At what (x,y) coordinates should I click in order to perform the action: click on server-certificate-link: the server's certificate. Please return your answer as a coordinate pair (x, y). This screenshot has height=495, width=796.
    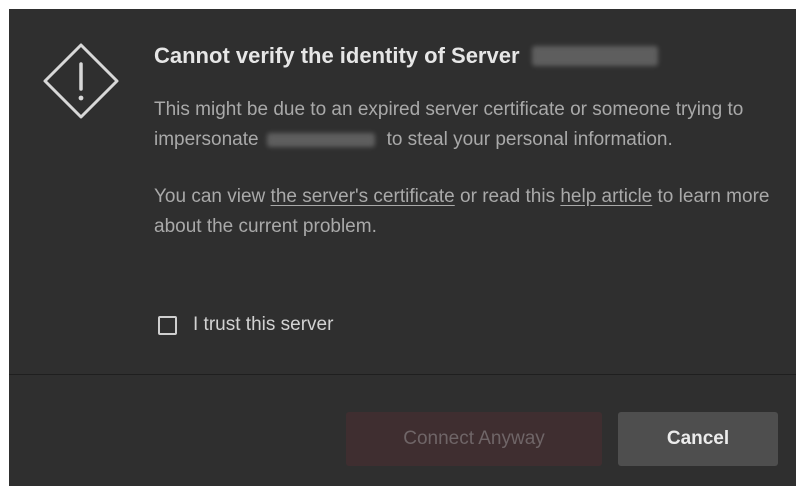
    Looking at the image, I should click on (363, 196).